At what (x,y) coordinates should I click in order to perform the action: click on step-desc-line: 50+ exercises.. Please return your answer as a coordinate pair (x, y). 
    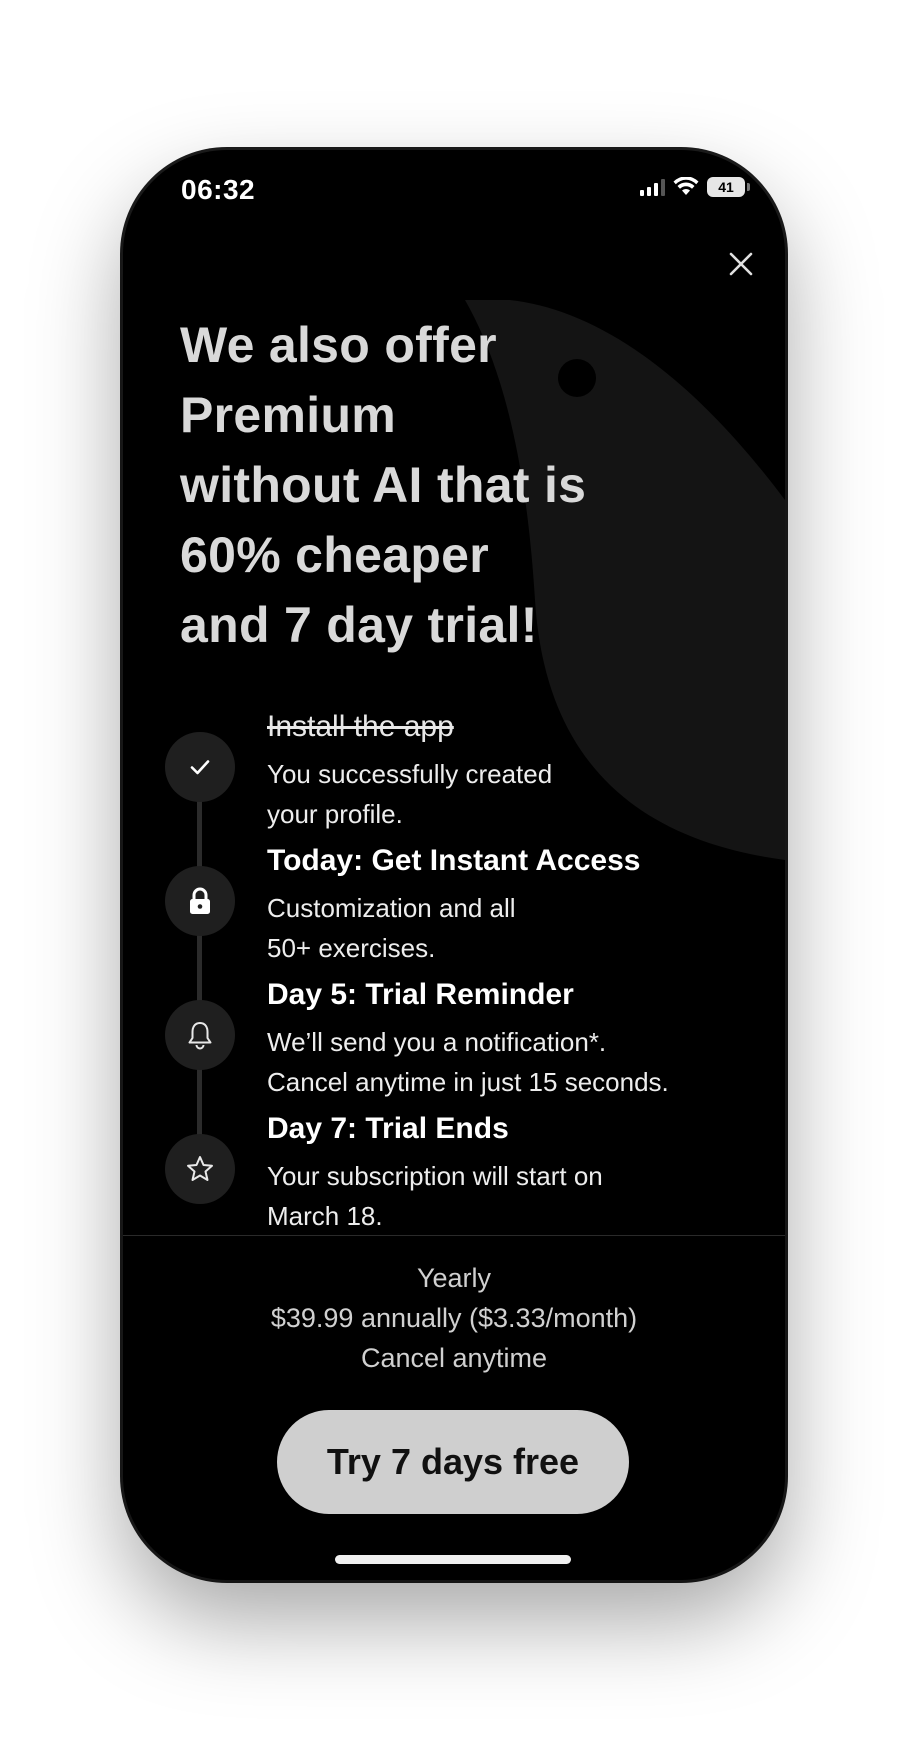
    Looking at the image, I should click on (351, 948).